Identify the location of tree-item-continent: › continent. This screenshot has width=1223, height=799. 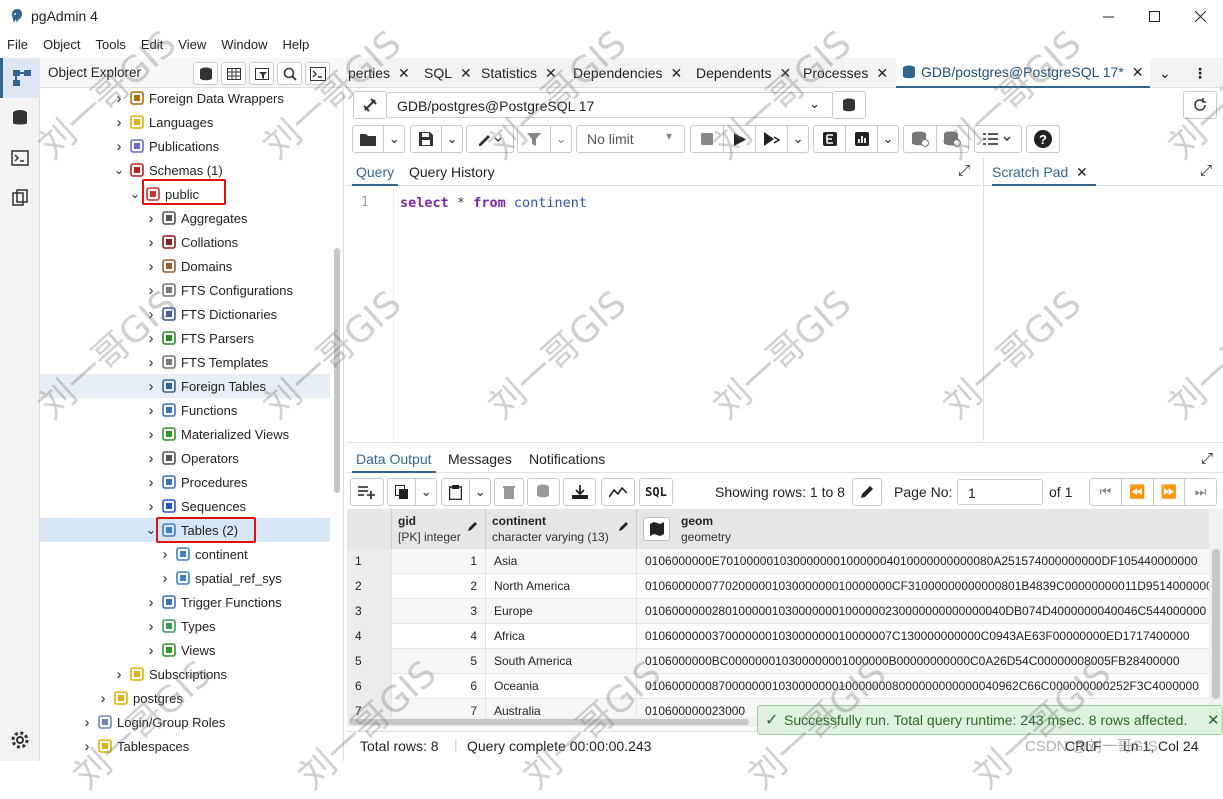
(185, 554).